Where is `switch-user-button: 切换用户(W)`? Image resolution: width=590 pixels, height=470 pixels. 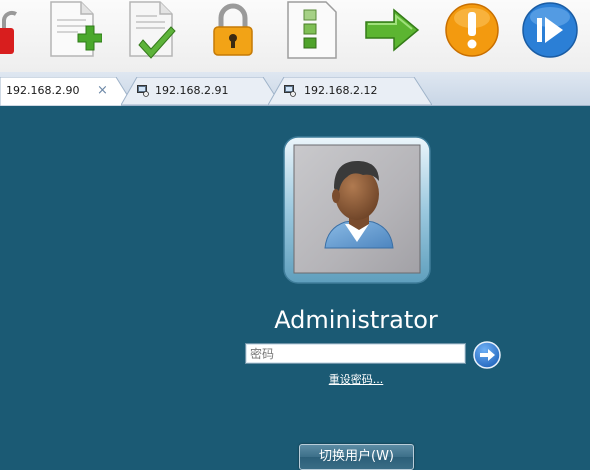 switch-user-button: 切换用户(W) is located at coordinates (356, 457).